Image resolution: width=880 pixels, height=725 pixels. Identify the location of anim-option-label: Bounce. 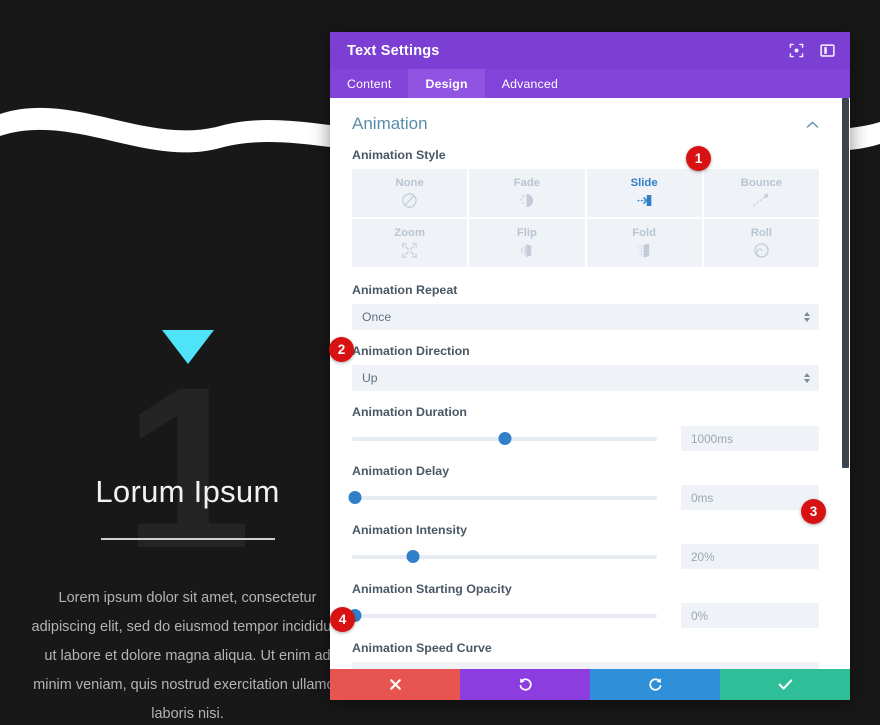
(761, 182).